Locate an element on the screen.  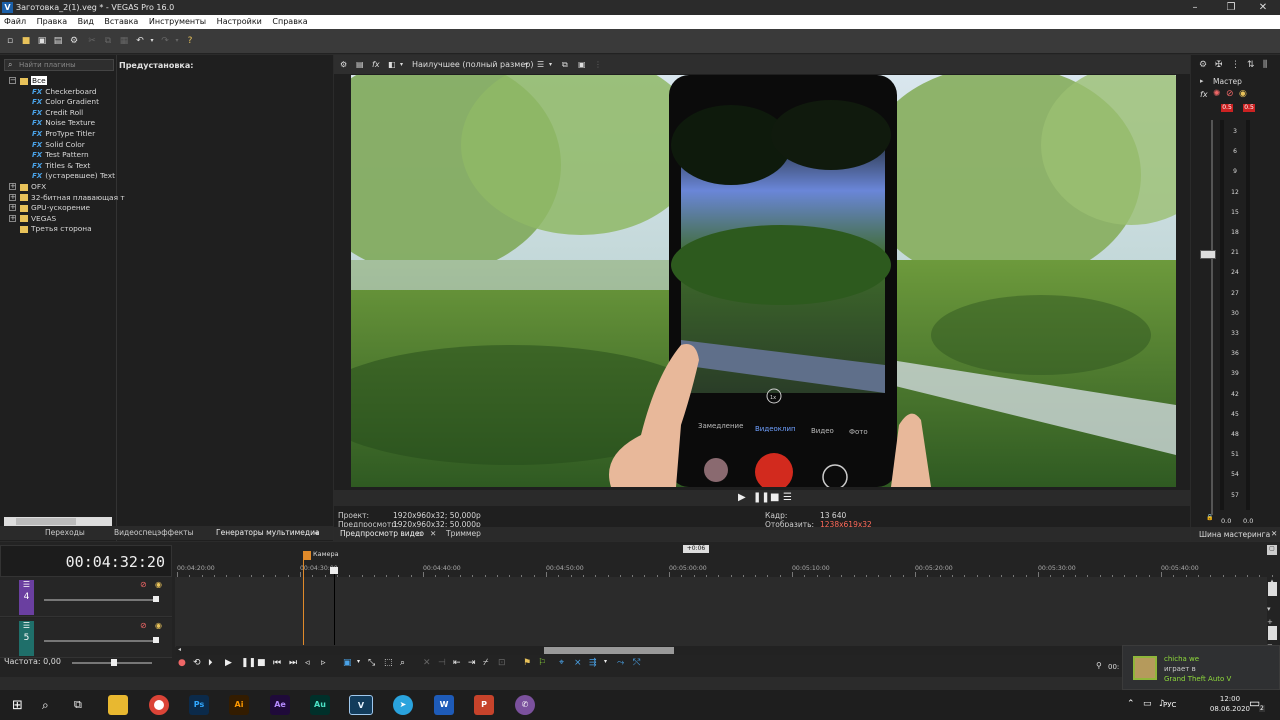
ripple-dropdown-icon: ▾ is located at coordinates (605, 661).